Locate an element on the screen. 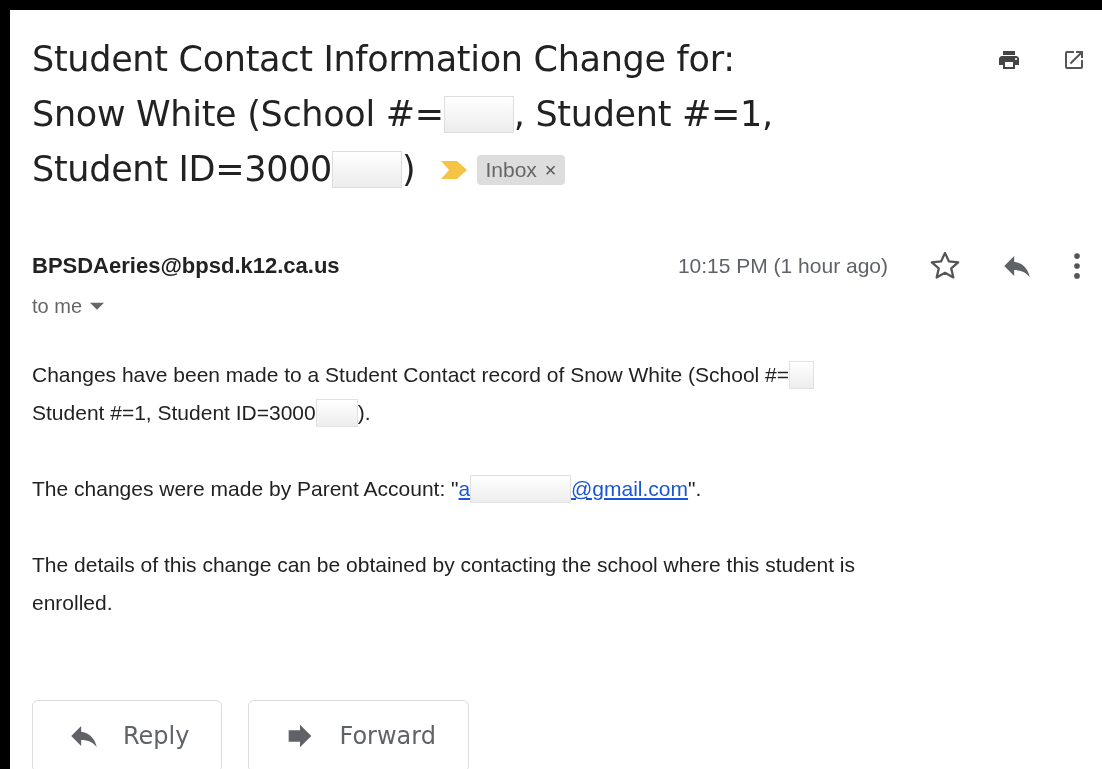 The height and width of the screenshot is (769, 1102). sender-address: BPSDAeries@bpsd.k12.ca.us is located at coordinates (186, 266).